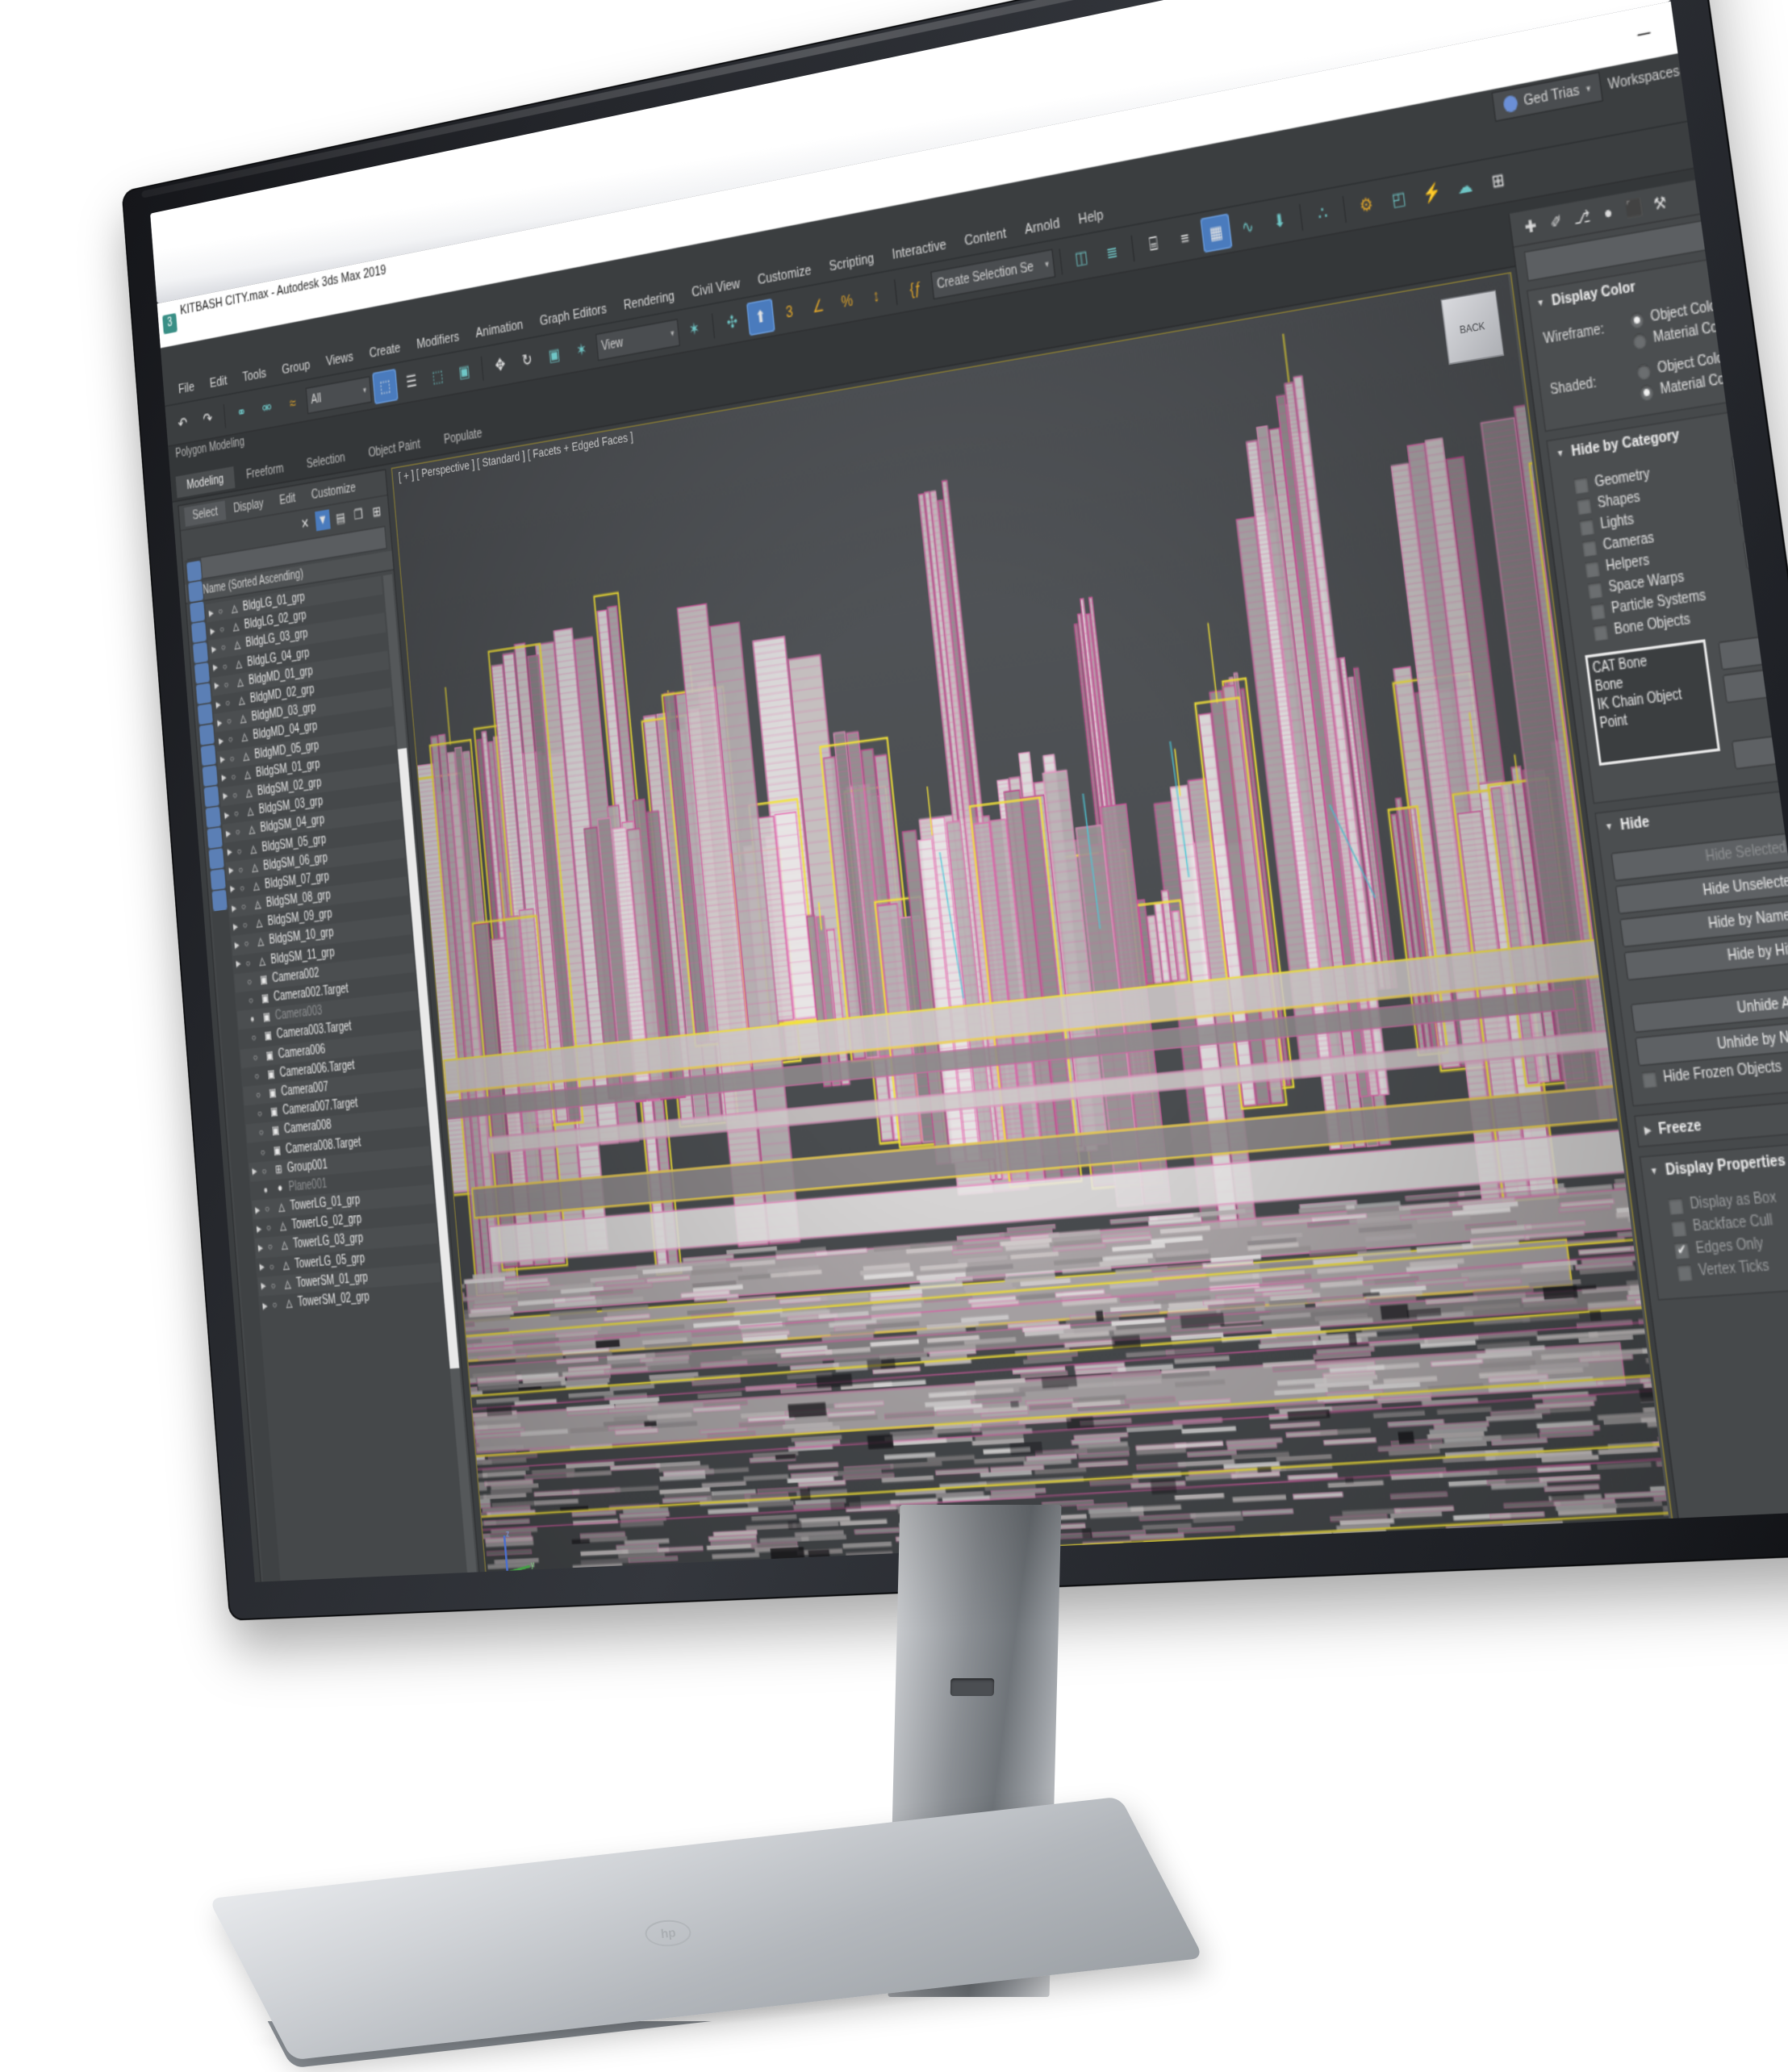  What do you see at coordinates (339, 359) in the screenshot?
I see `menu-item-views: Views` at bounding box center [339, 359].